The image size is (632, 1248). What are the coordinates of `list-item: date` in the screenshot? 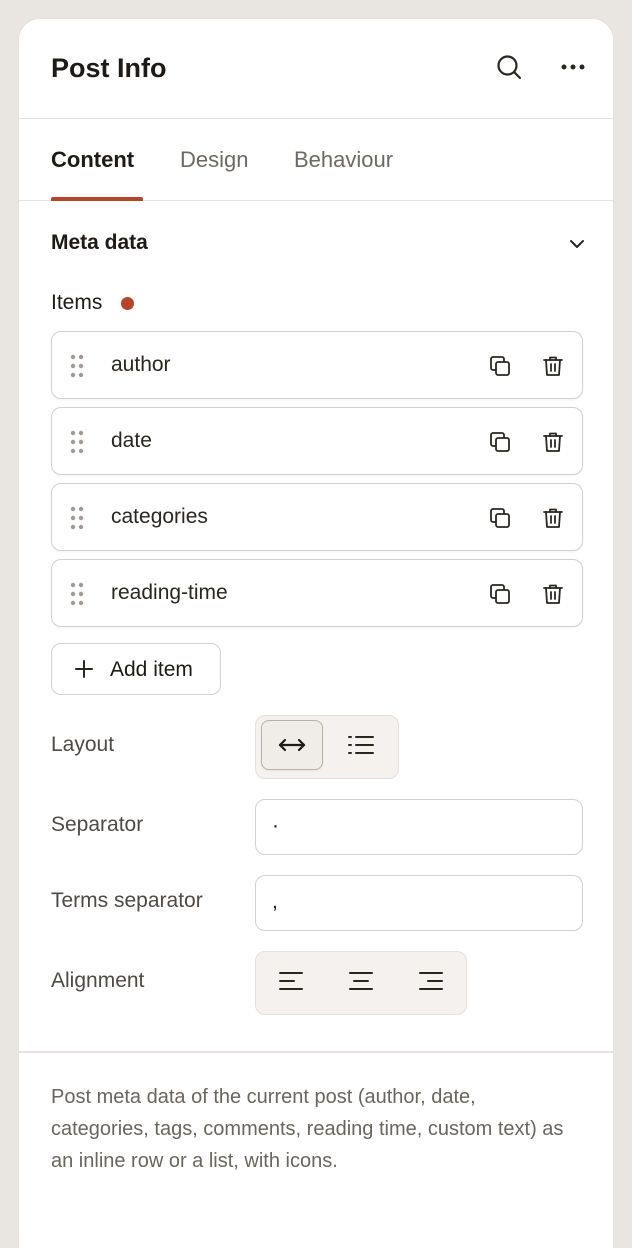 It's located at (317, 441).